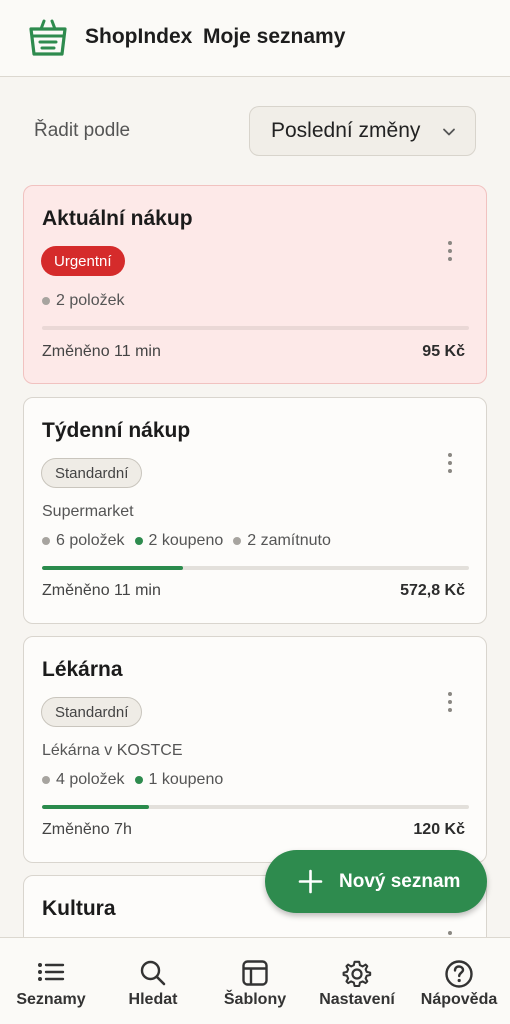 The width and height of the screenshot is (510, 1024). I want to click on list-stats: 6 položek 2 koupeno 2 zamítnuto, so click(191, 541).